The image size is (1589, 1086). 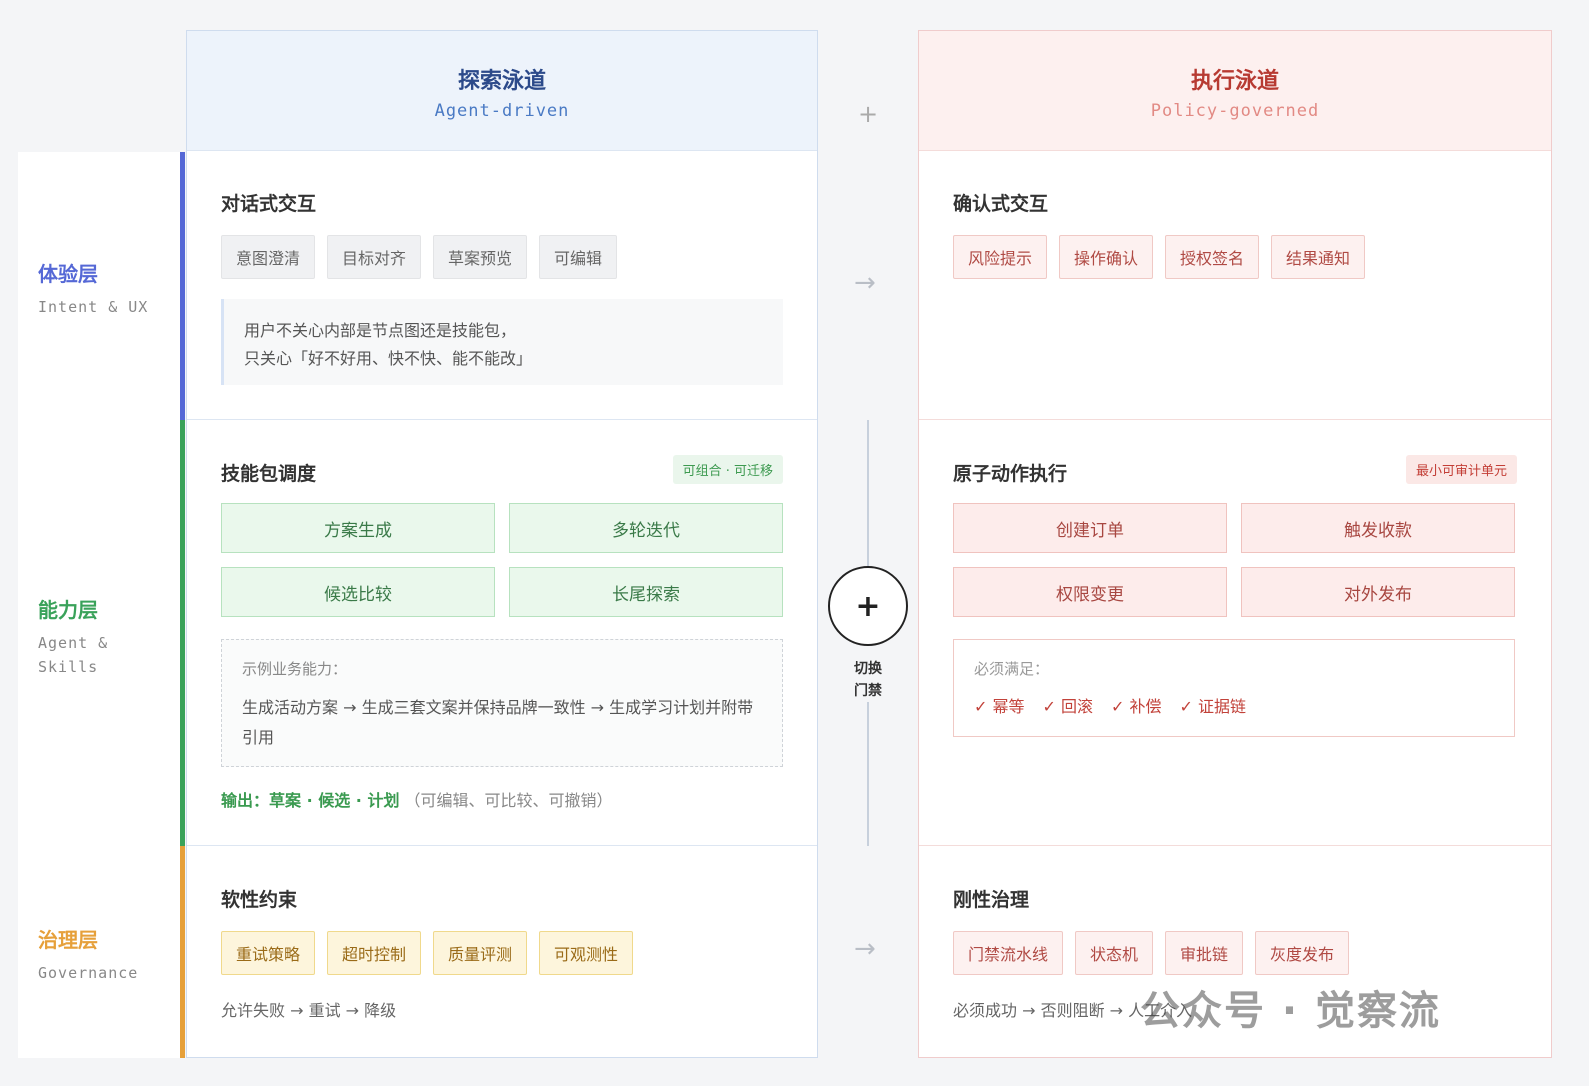 What do you see at coordinates (374, 257) in the screenshot?
I see `chip: 目标对齐` at bounding box center [374, 257].